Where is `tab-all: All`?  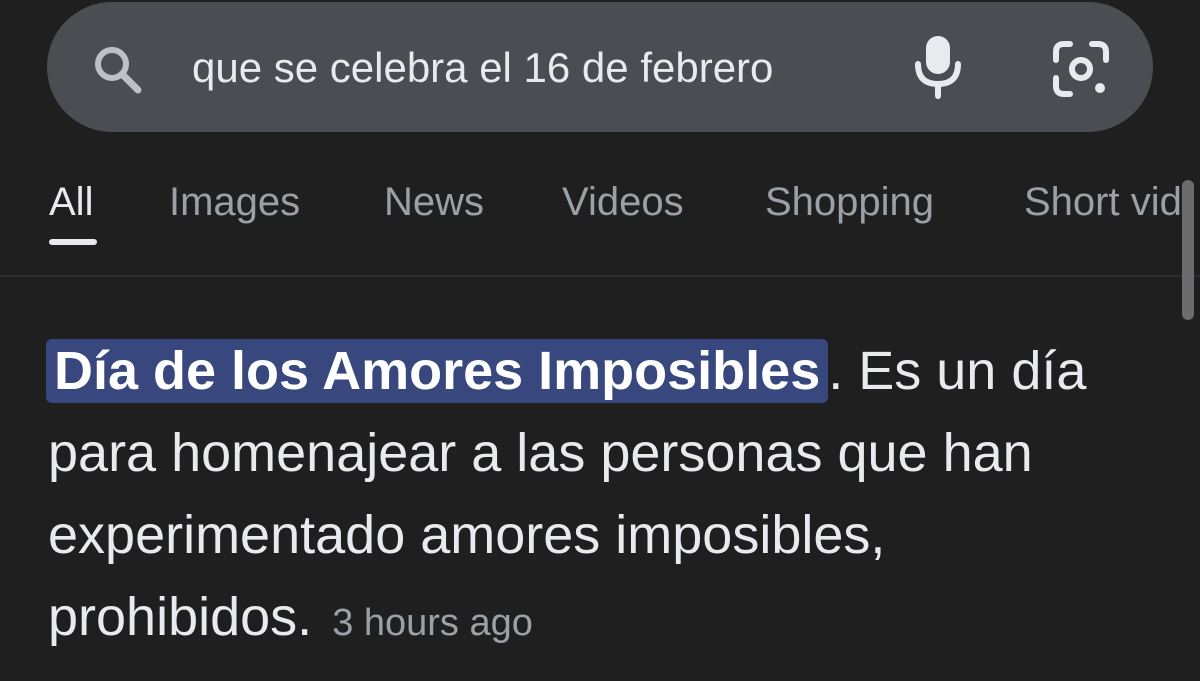 tab-all: All is located at coordinates (71, 202).